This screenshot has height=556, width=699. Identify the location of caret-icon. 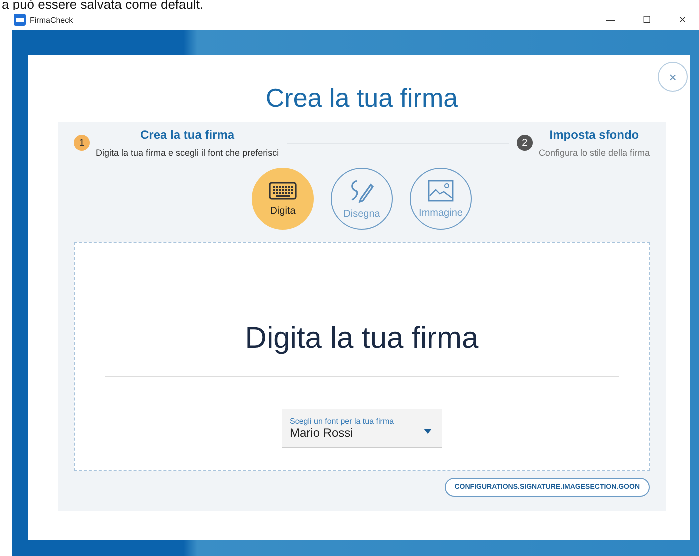
(428, 431).